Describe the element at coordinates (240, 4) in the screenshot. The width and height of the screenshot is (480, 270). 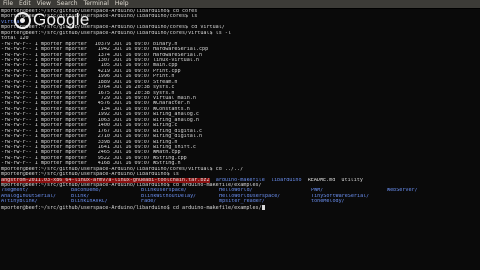
I see `terminal-menubar: File Edit View Search Terminal Help` at that location.